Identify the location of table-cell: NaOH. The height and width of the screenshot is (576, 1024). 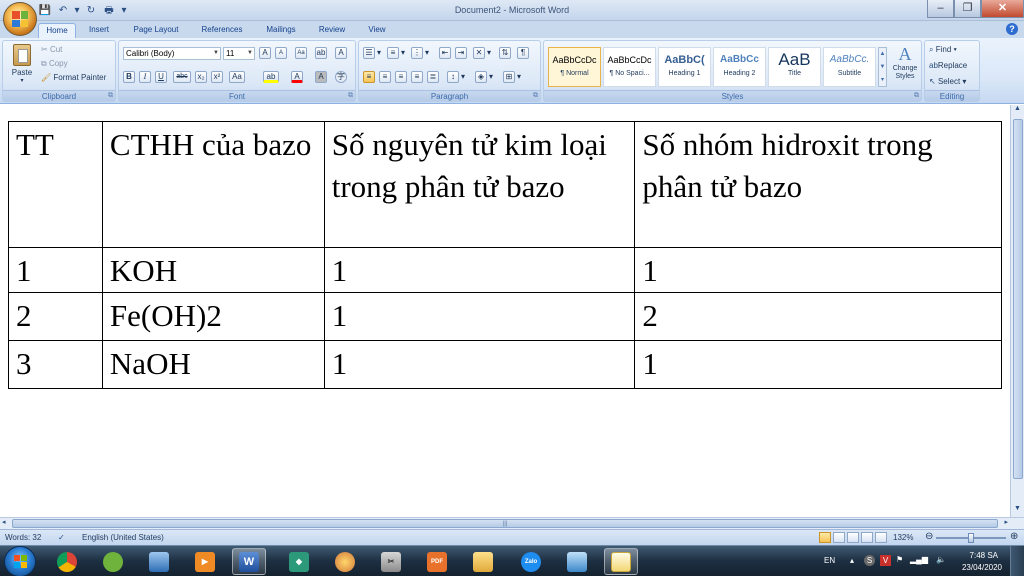
(213, 364).